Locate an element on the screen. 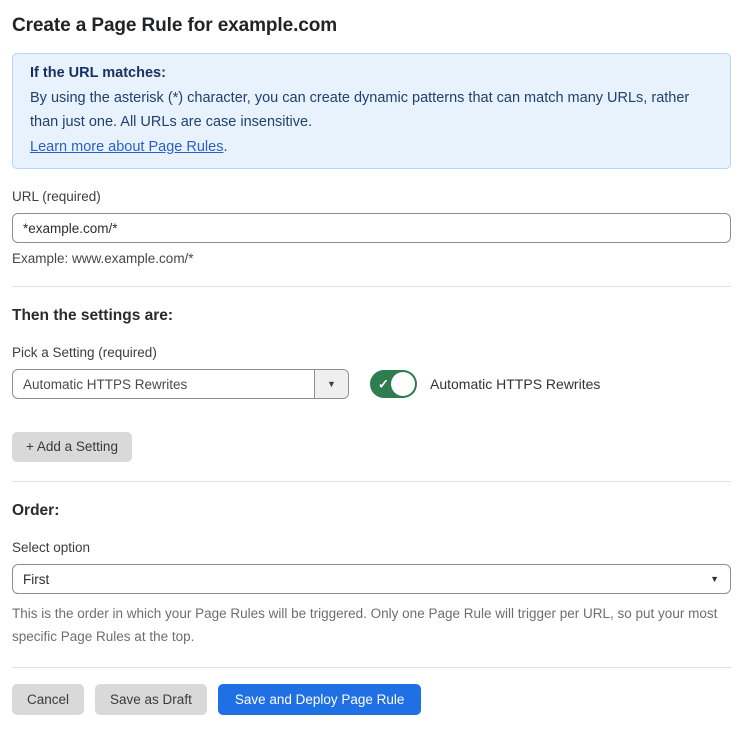 The image size is (743, 729). https-rewrites-toggle: ✓ is located at coordinates (393, 384).